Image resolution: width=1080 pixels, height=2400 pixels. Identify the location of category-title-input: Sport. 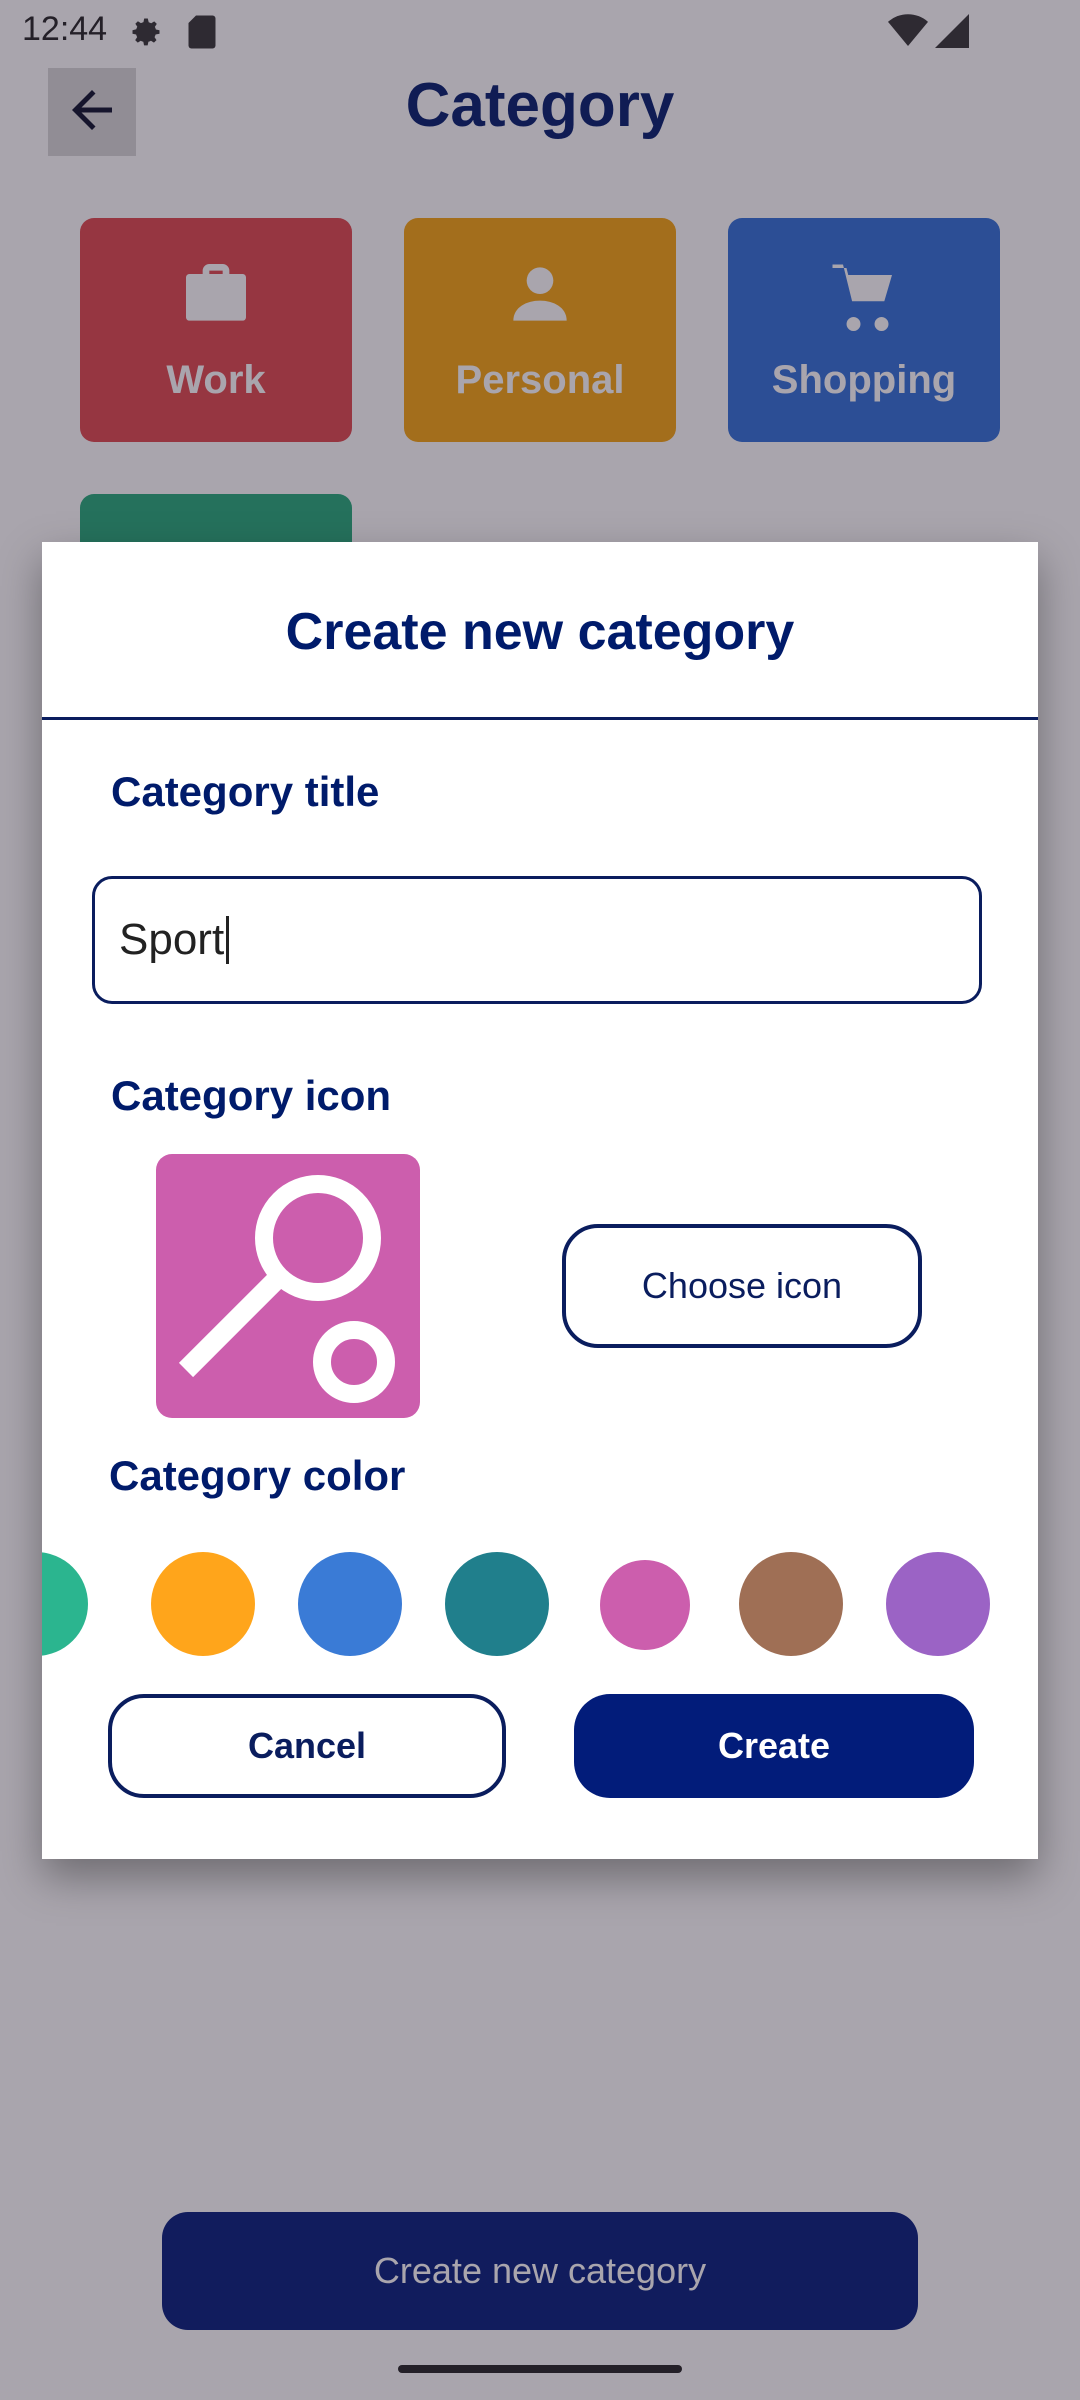
(537, 940).